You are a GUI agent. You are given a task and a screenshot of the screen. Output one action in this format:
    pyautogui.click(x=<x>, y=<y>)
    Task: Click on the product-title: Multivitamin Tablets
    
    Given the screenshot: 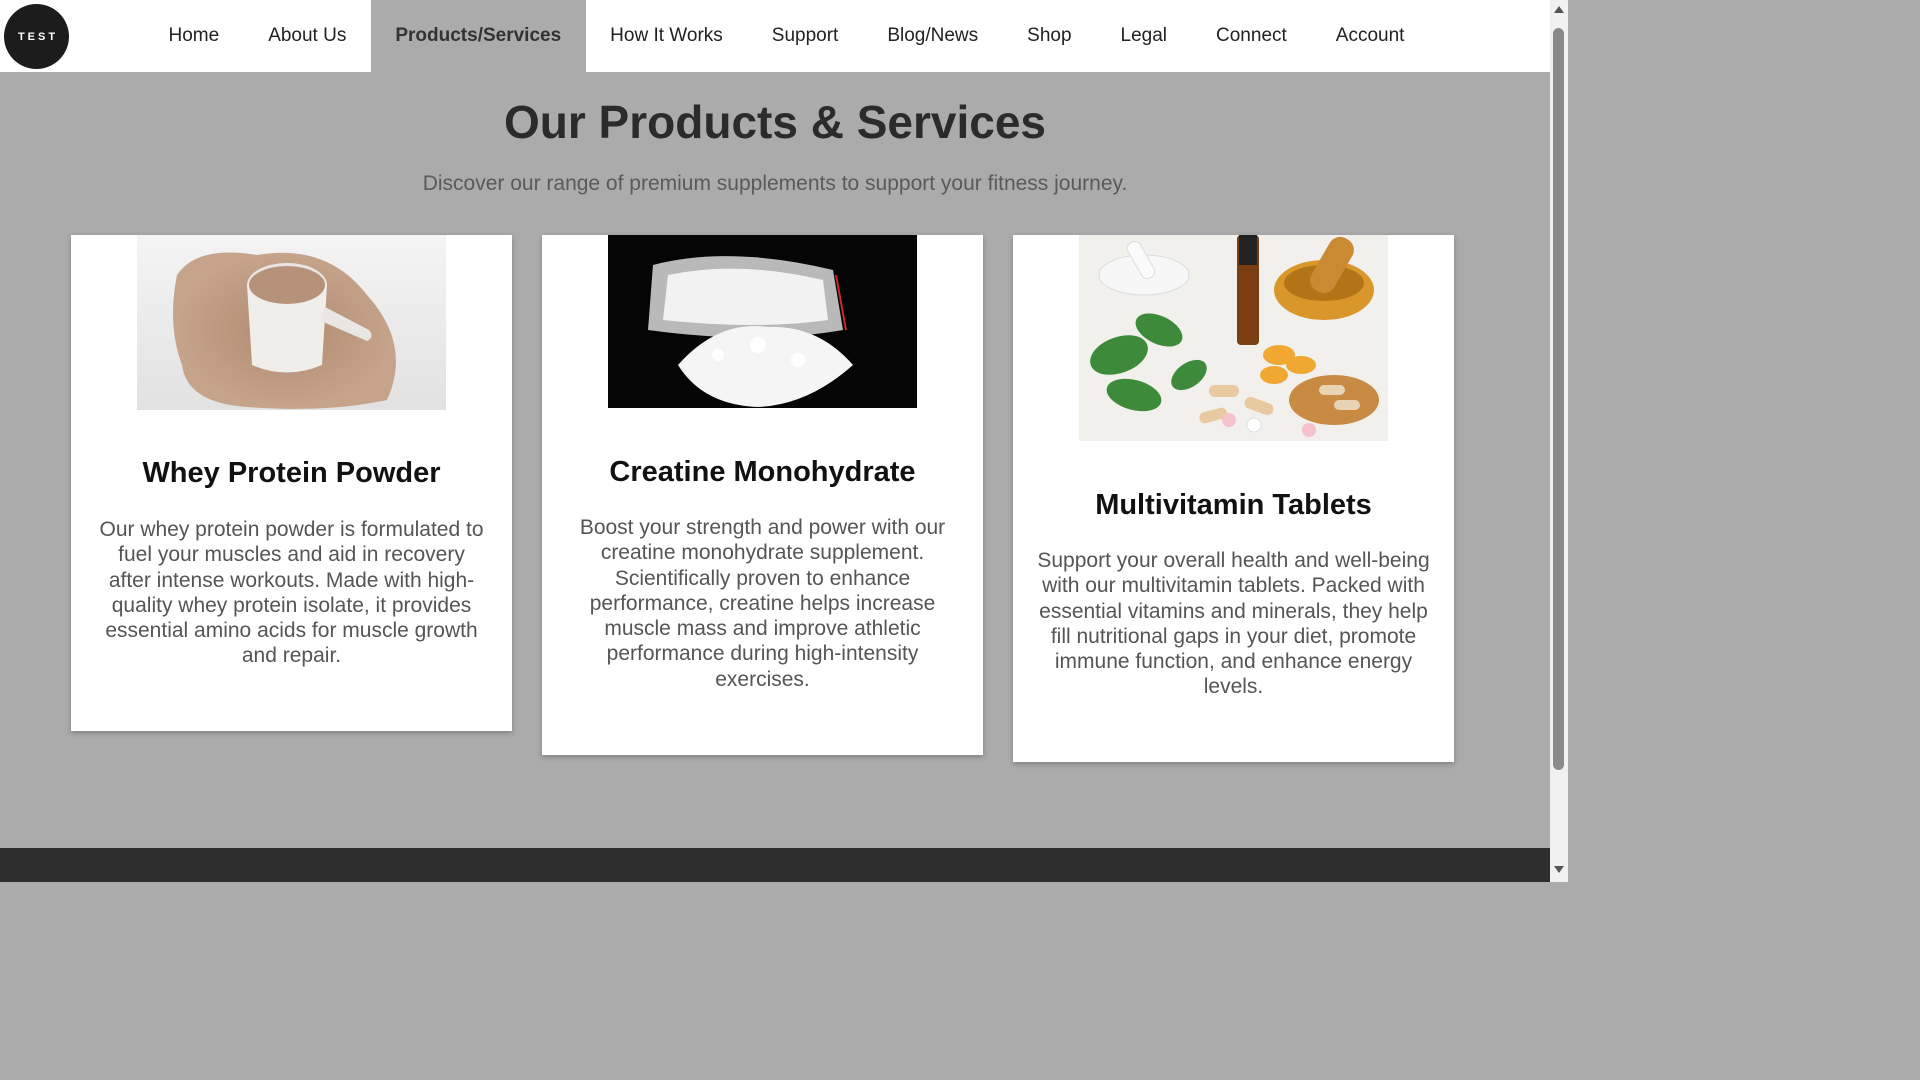 What is the action you would take?
    pyautogui.click(x=1233, y=505)
    